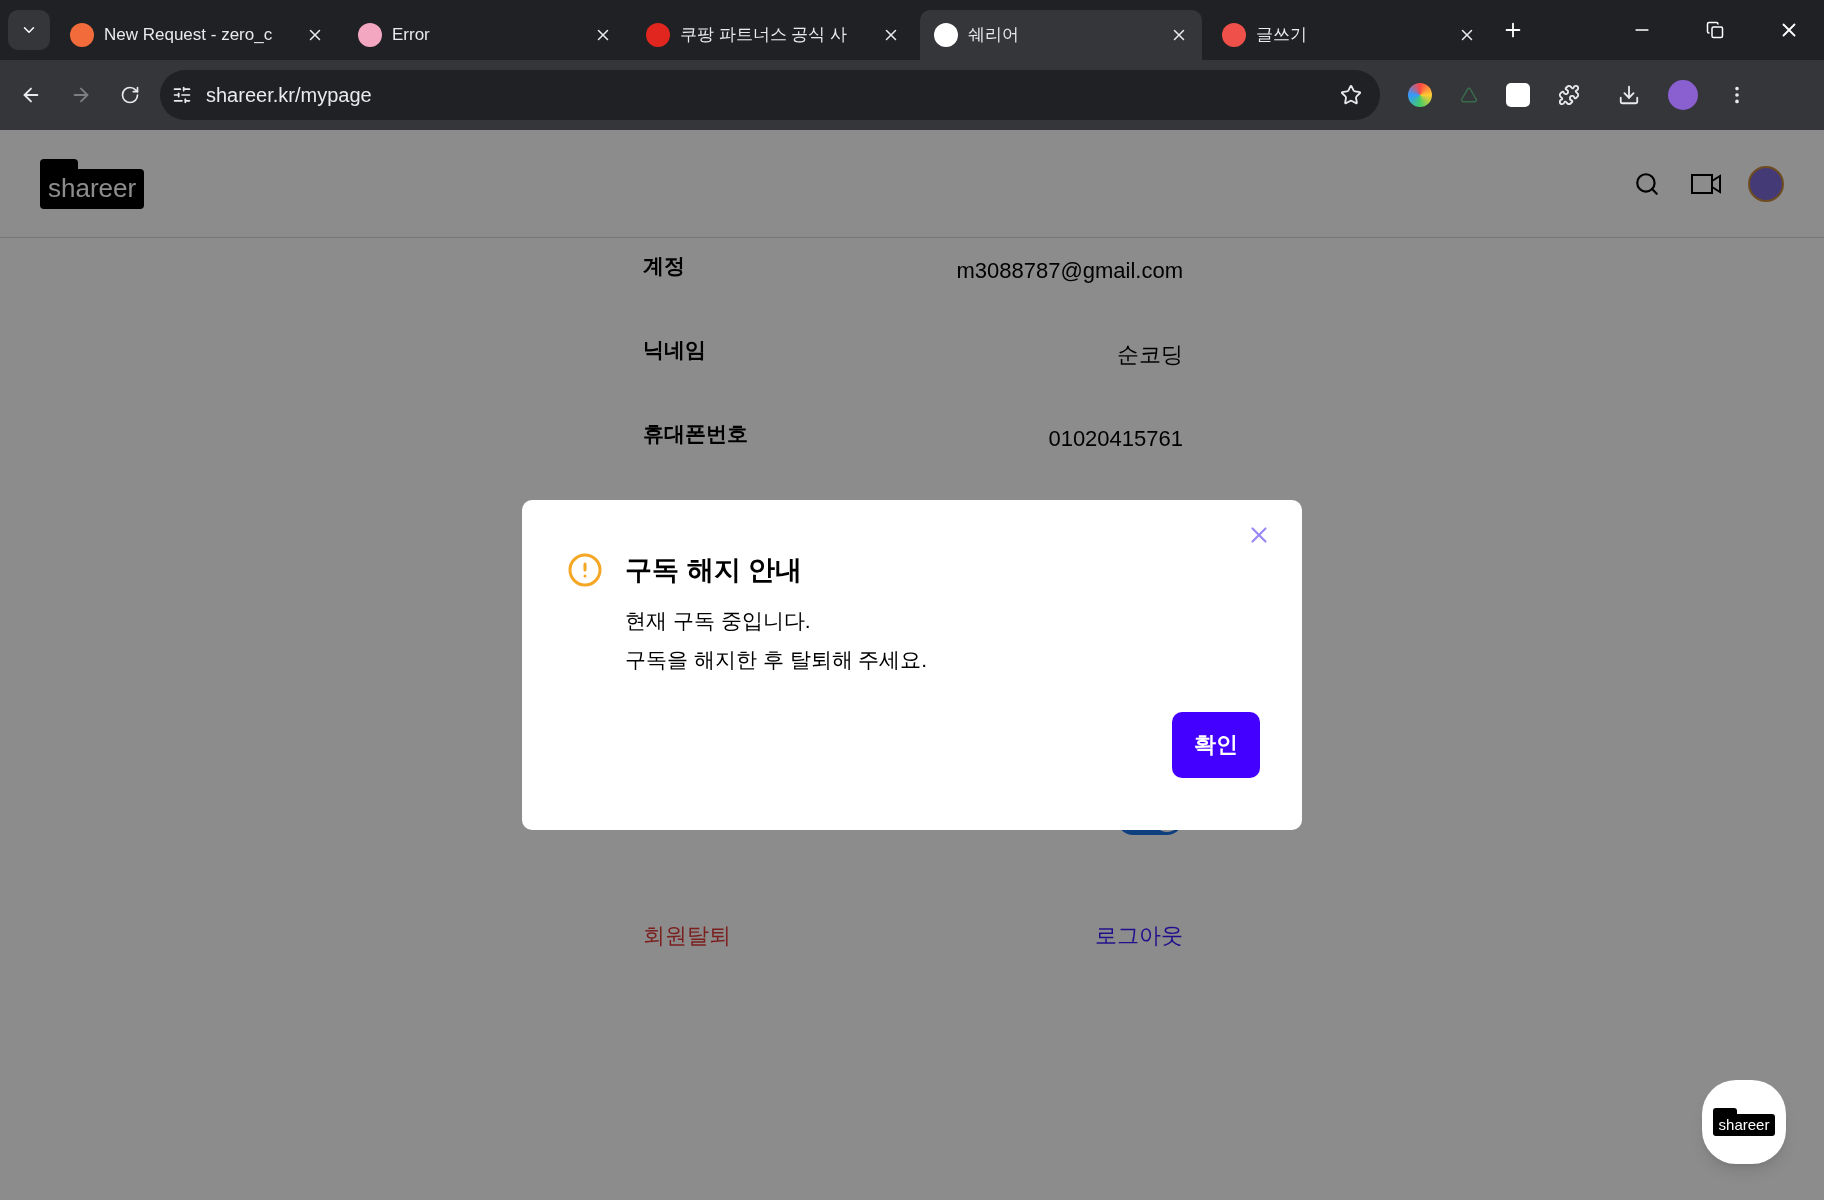 This screenshot has width=1824, height=1200. I want to click on browser-tab: New Request - zero_c, so click(197, 35).